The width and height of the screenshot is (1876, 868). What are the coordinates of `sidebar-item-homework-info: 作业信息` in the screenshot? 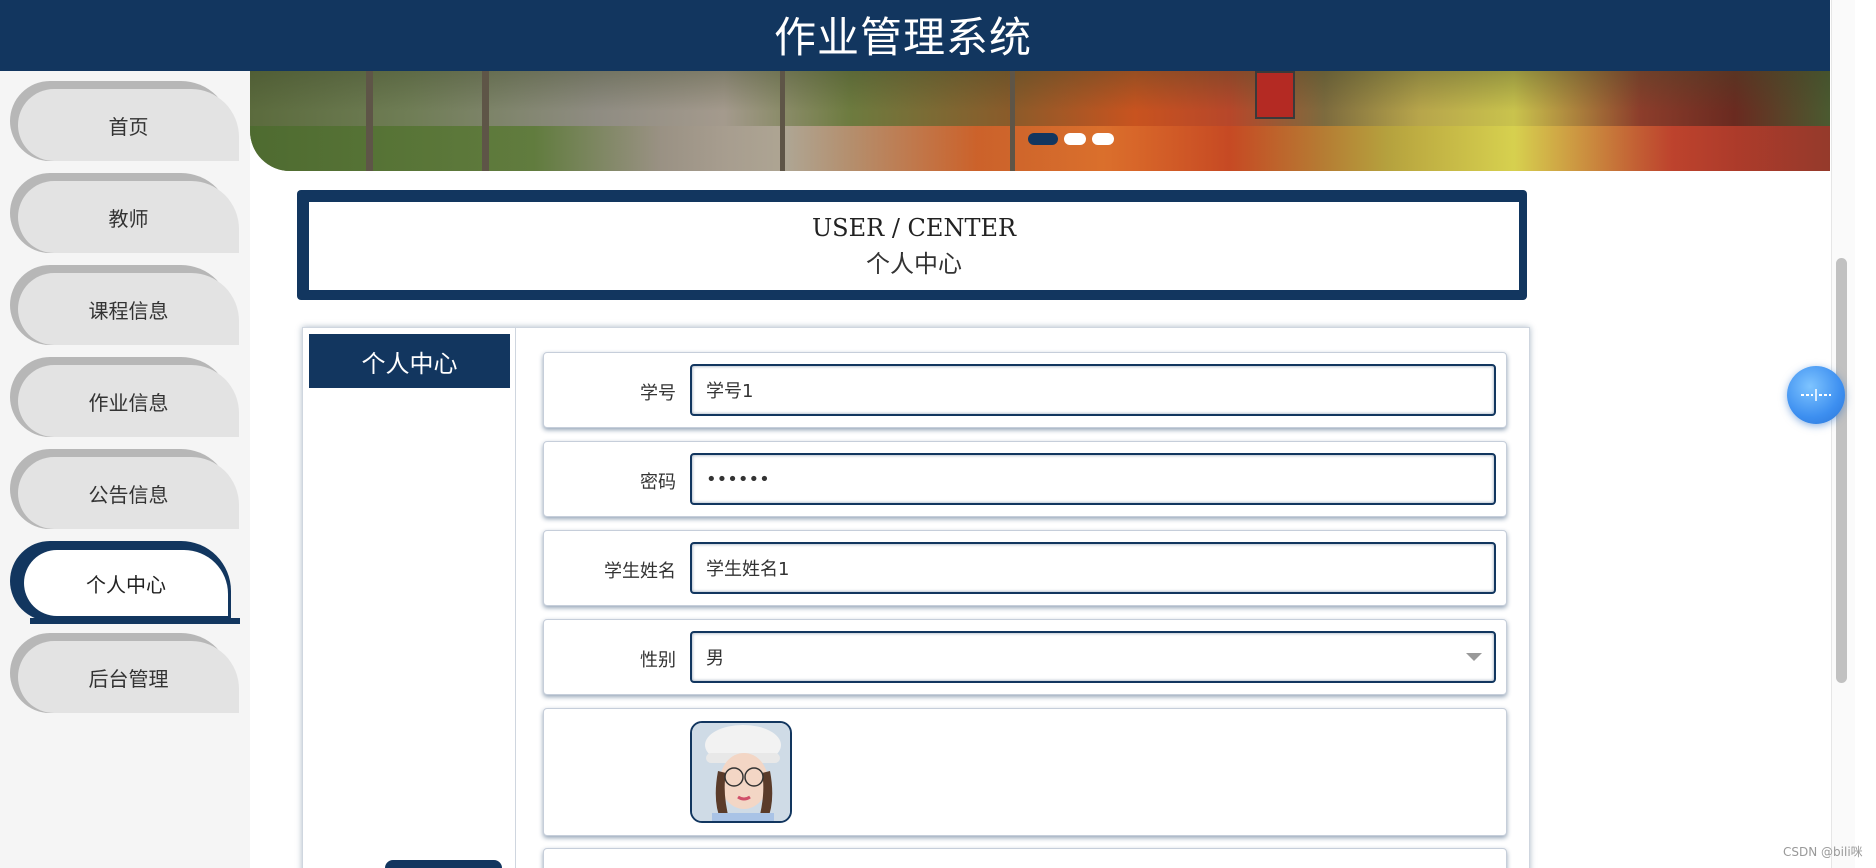 It's located at (124, 397).